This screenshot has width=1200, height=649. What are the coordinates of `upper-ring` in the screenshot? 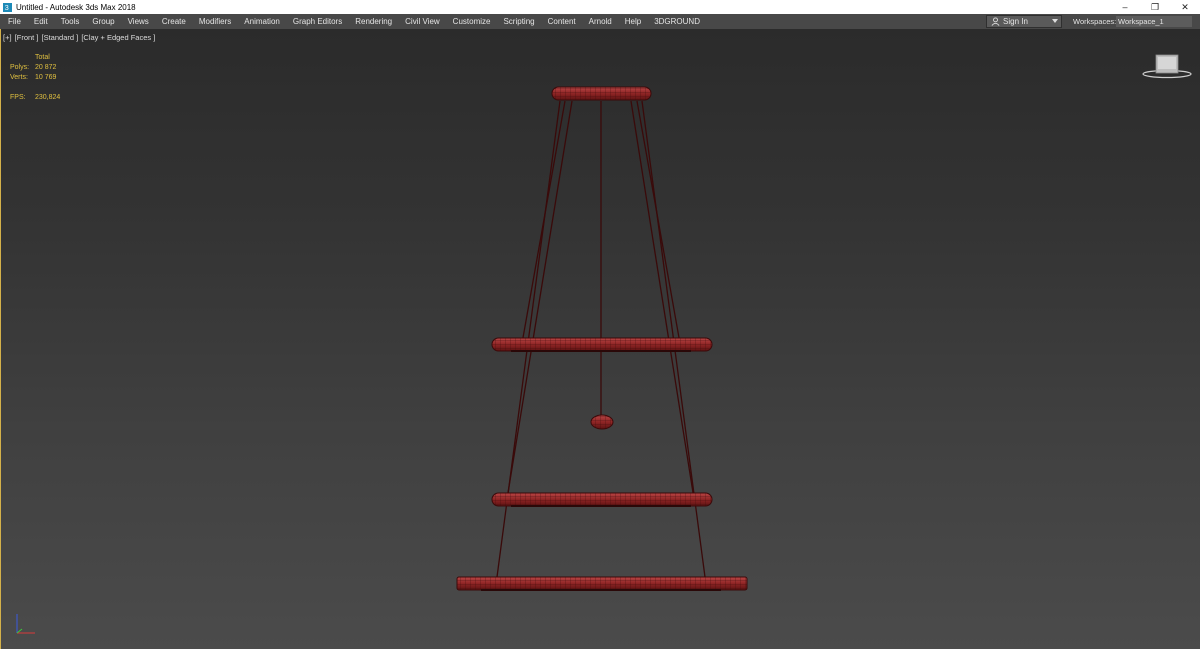 It's located at (602, 344).